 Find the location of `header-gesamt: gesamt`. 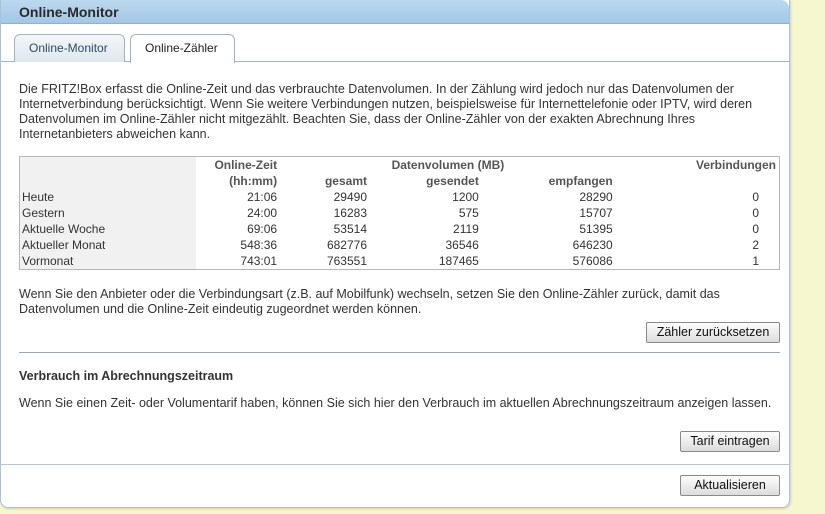

header-gesamt: gesamt is located at coordinates (345, 181).